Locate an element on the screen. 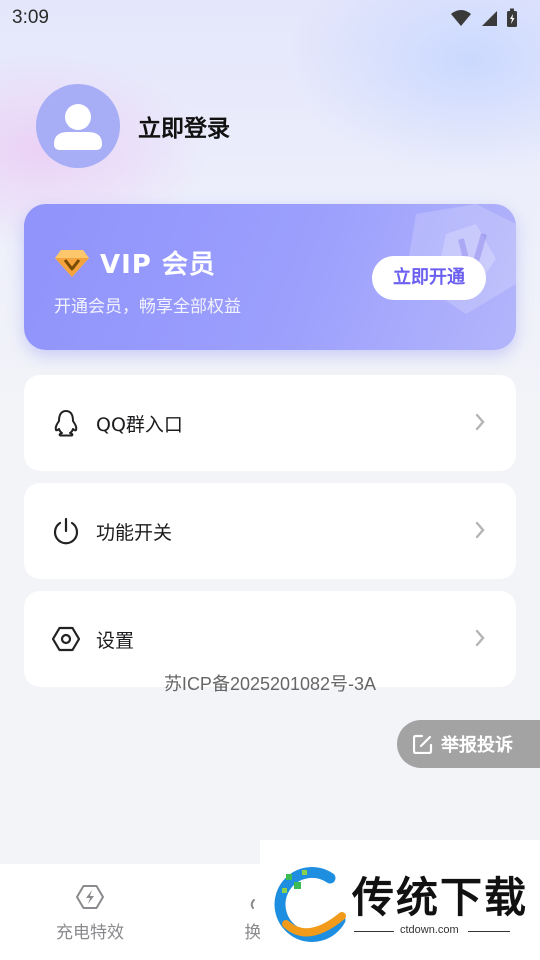 The image size is (540, 960). status-time: 3:09 is located at coordinates (30, 17).